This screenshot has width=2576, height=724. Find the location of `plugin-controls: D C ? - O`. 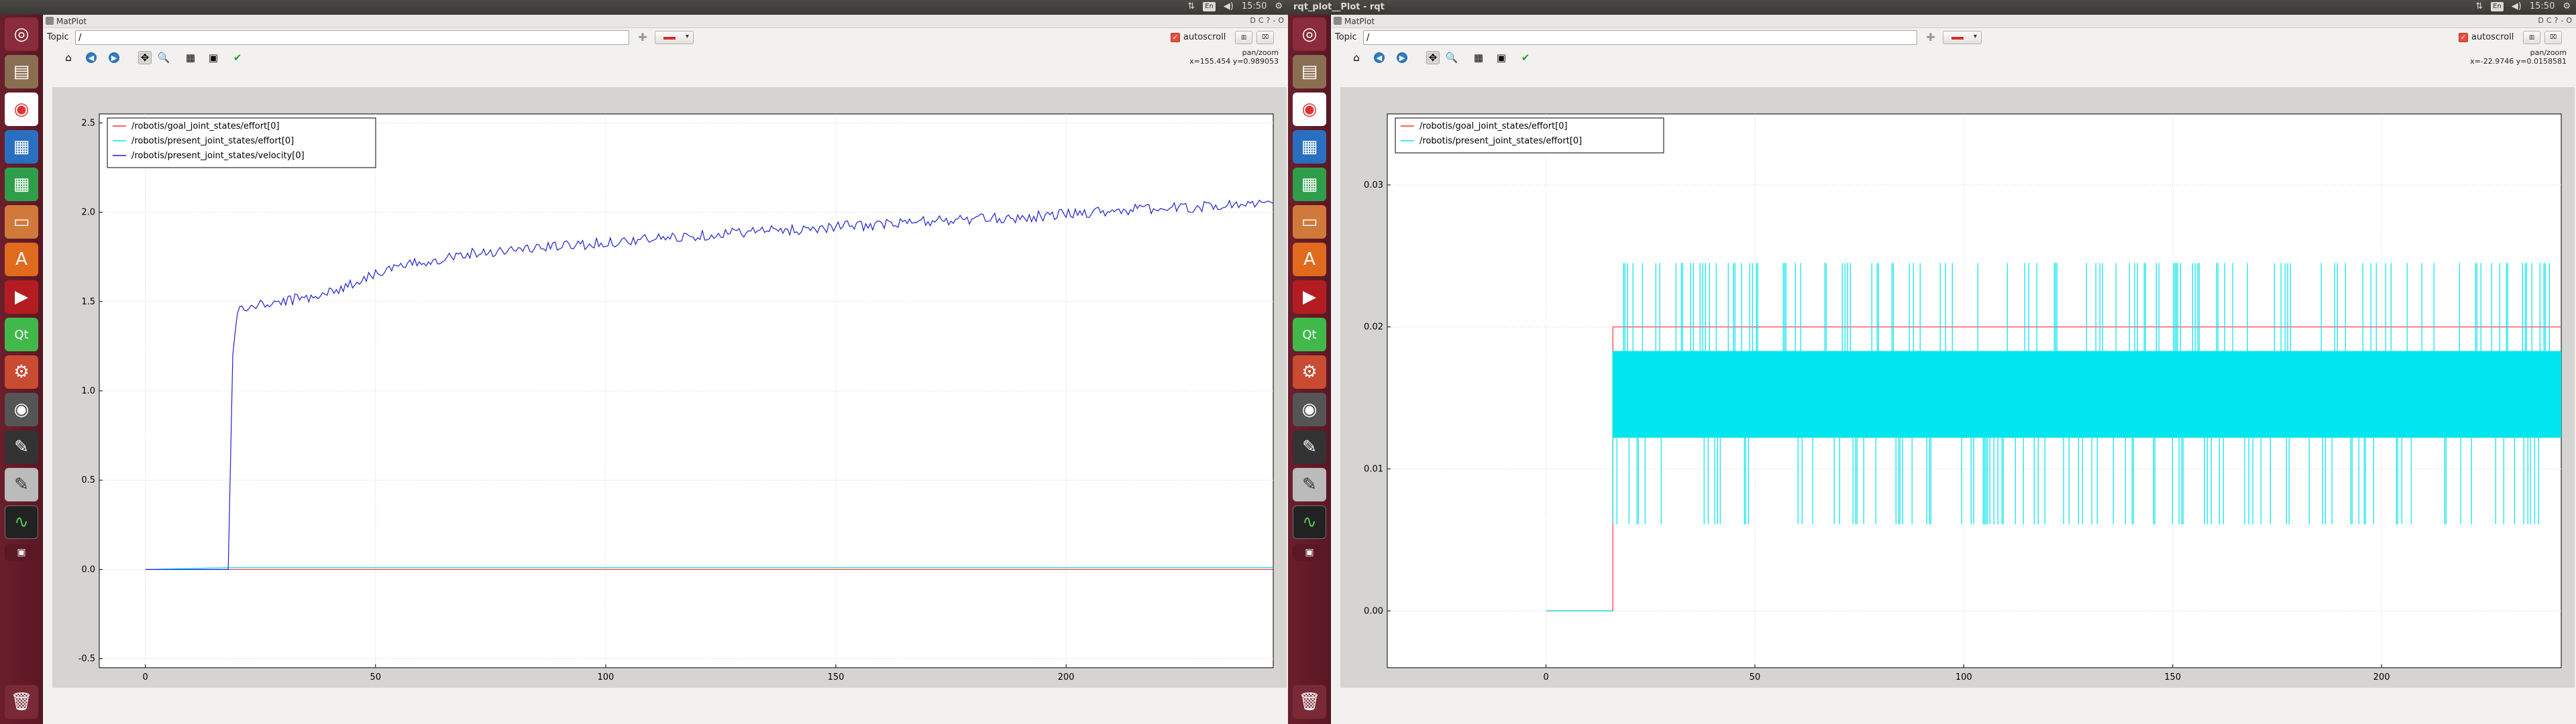

plugin-controls: D C ? - O is located at coordinates (2555, 20).